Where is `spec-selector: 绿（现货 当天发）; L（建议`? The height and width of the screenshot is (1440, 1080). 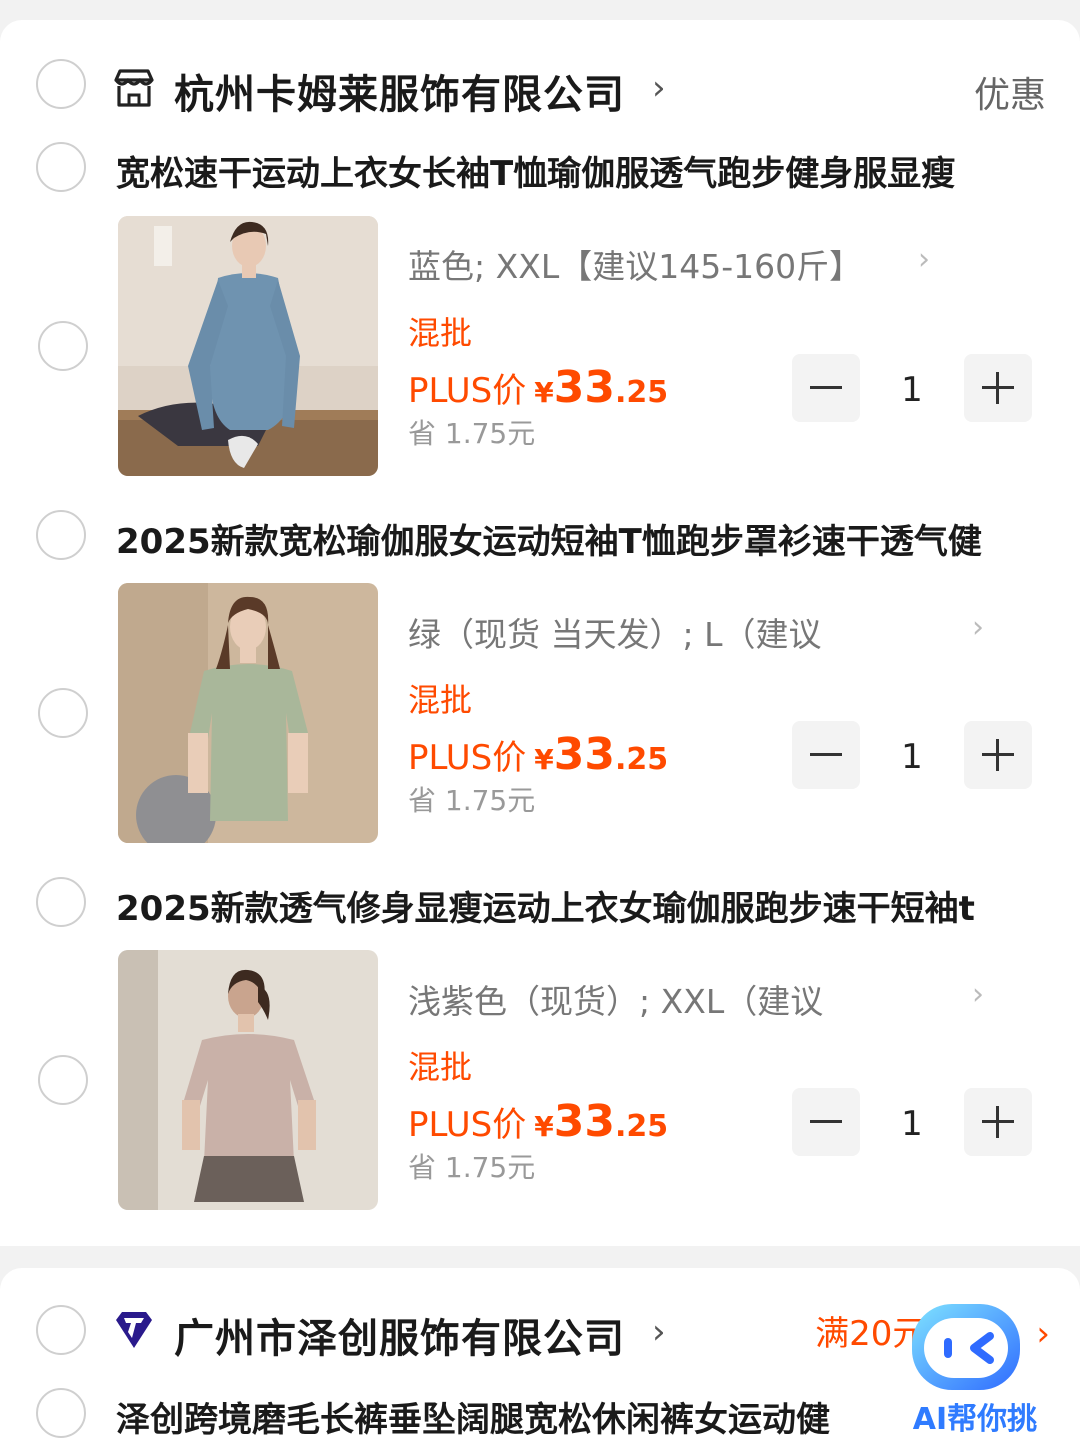
spec-selector: 绿（现货 当天发）; L（建议 is located at coordinates (614, 632).